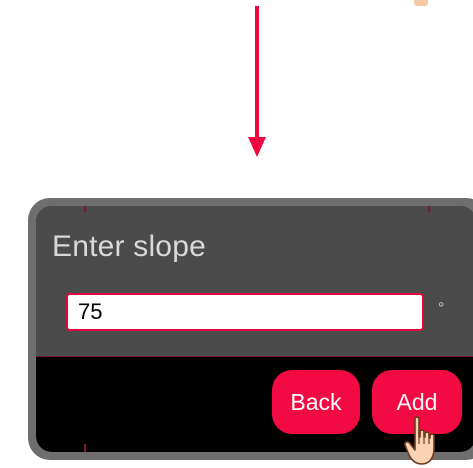 This screenshot has height=468, width=473. What do you see at coordinates (316, 402) in the screenshot?
I see `back-button: Back` at bounding box center [316, 402].